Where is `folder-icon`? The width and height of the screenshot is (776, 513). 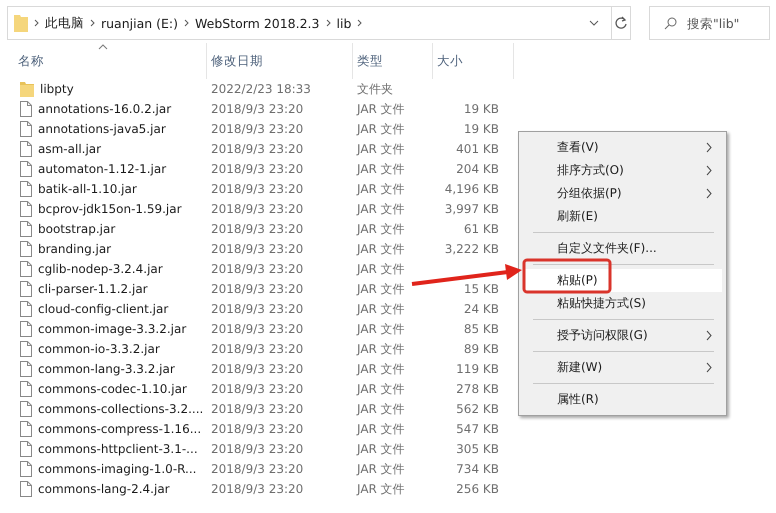 folder-icon is located at coordinates (21, 23).